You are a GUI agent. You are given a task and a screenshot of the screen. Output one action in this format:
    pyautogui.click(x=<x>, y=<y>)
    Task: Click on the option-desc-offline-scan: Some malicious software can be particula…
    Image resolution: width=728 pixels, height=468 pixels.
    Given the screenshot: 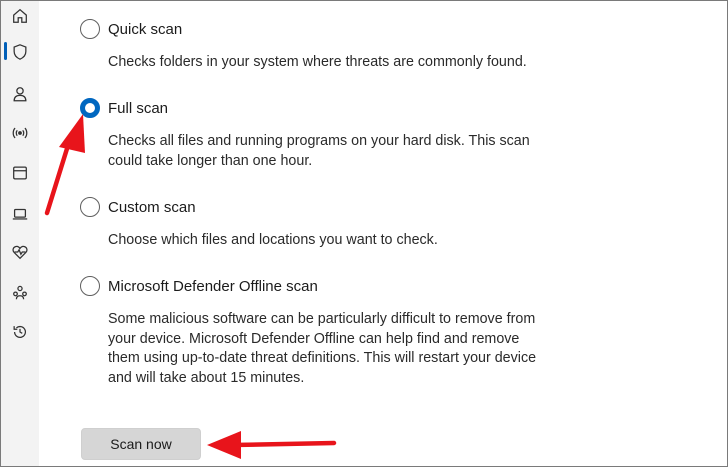 What is the action you would take?
    pyautogui.click(x=322, y=349)
    